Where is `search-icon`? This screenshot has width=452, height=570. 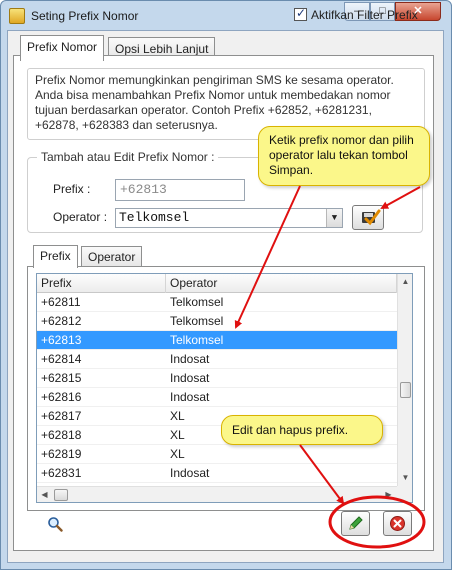 search-icon is located at coordinates (55, 524).